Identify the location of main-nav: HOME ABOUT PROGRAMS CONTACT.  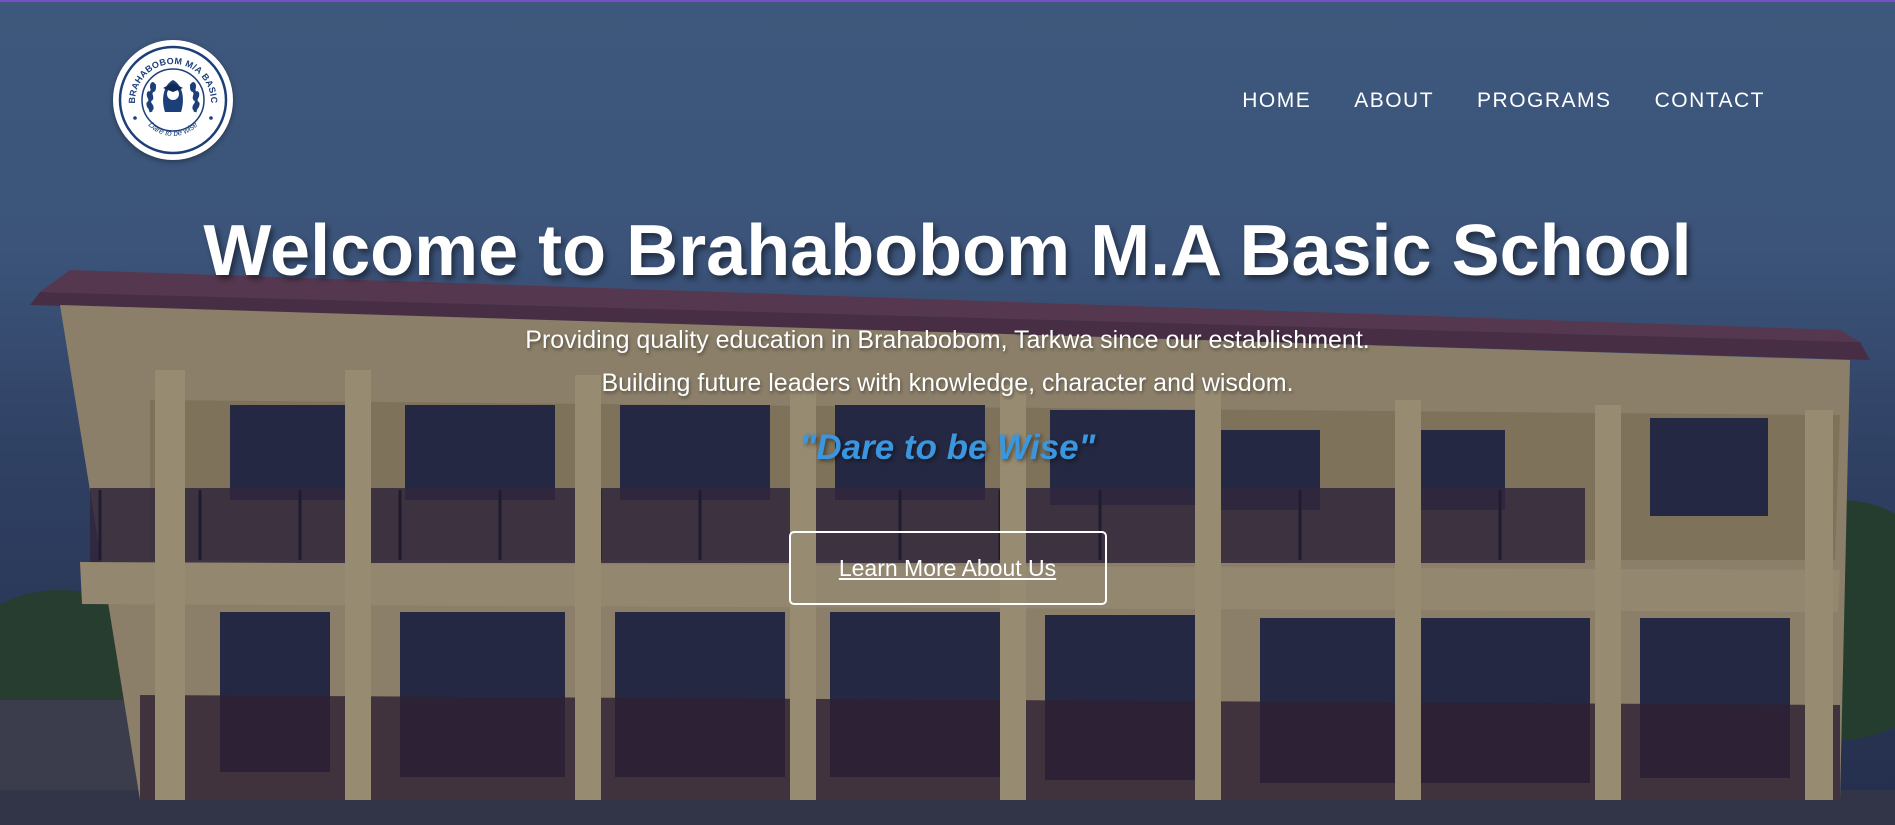
(1503, 101).